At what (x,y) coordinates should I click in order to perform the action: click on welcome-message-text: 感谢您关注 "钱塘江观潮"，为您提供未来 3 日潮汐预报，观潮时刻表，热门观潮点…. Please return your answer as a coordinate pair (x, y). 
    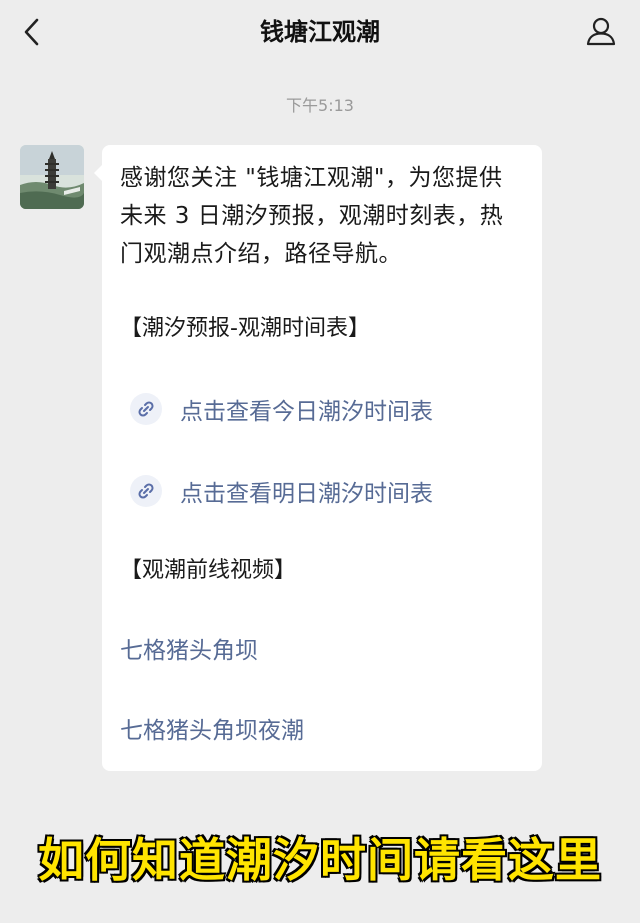
    Looking at the image, I should click on (312, 216).